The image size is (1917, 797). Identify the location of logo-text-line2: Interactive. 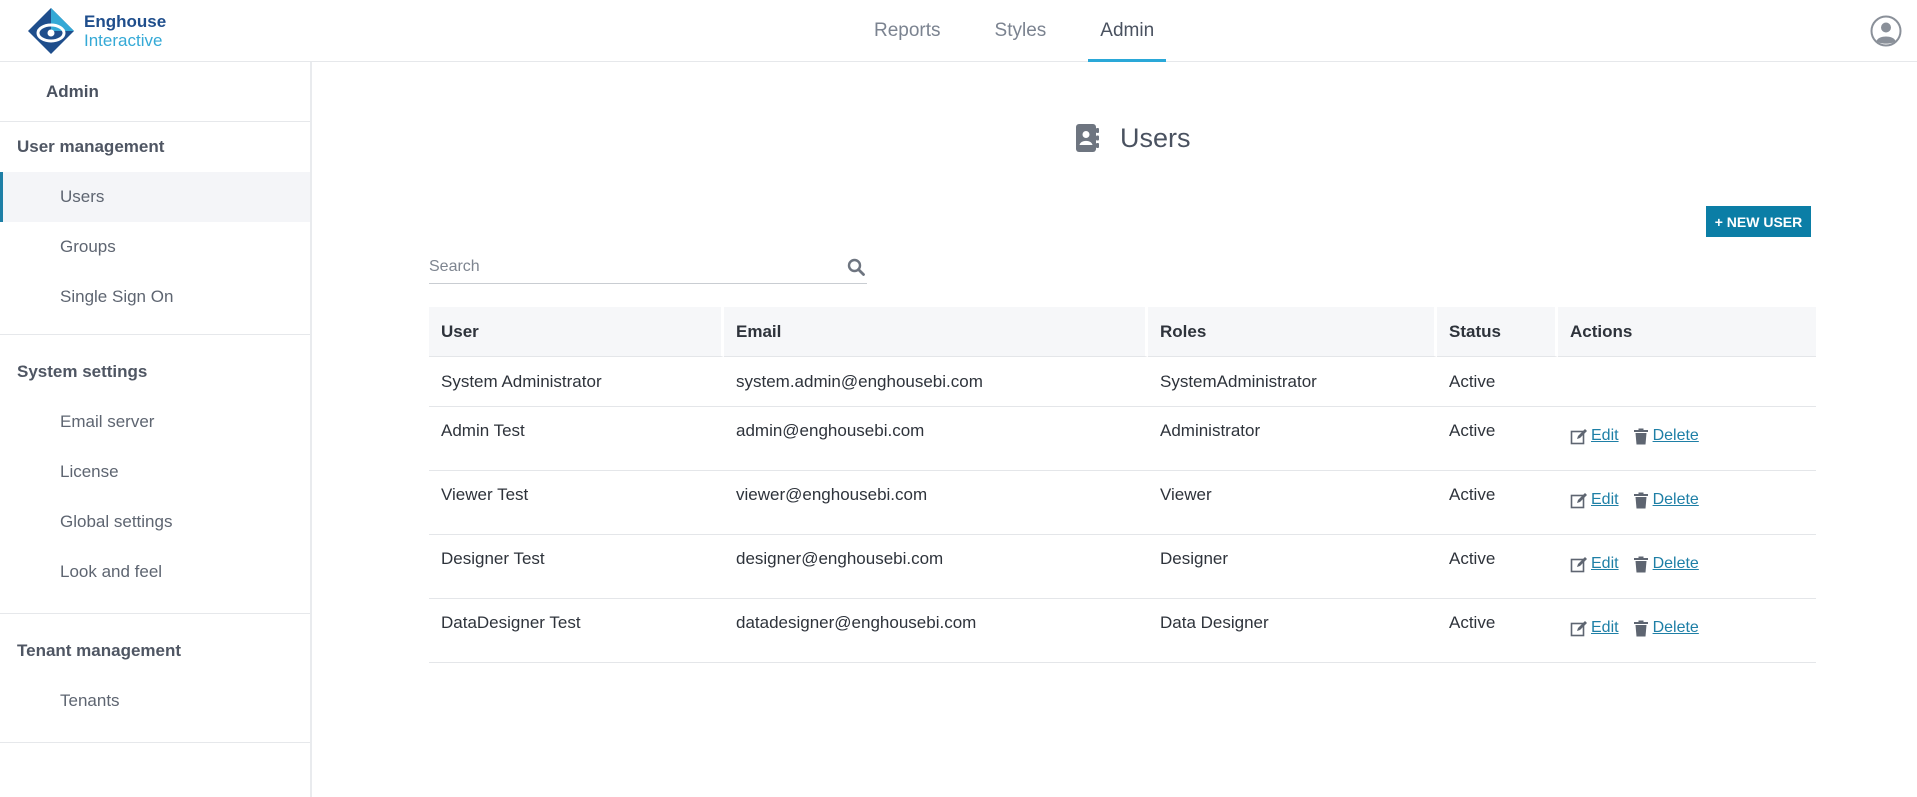
(123, 40).